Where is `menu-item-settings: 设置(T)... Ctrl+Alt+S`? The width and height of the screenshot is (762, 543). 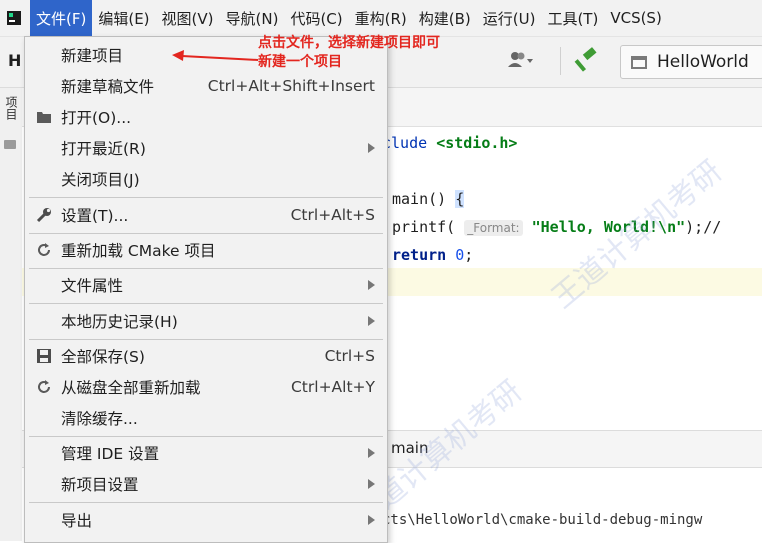
menu-item-settings: 设置(T)... Ctrl+Alt+S is located at coordinates (206, 214).